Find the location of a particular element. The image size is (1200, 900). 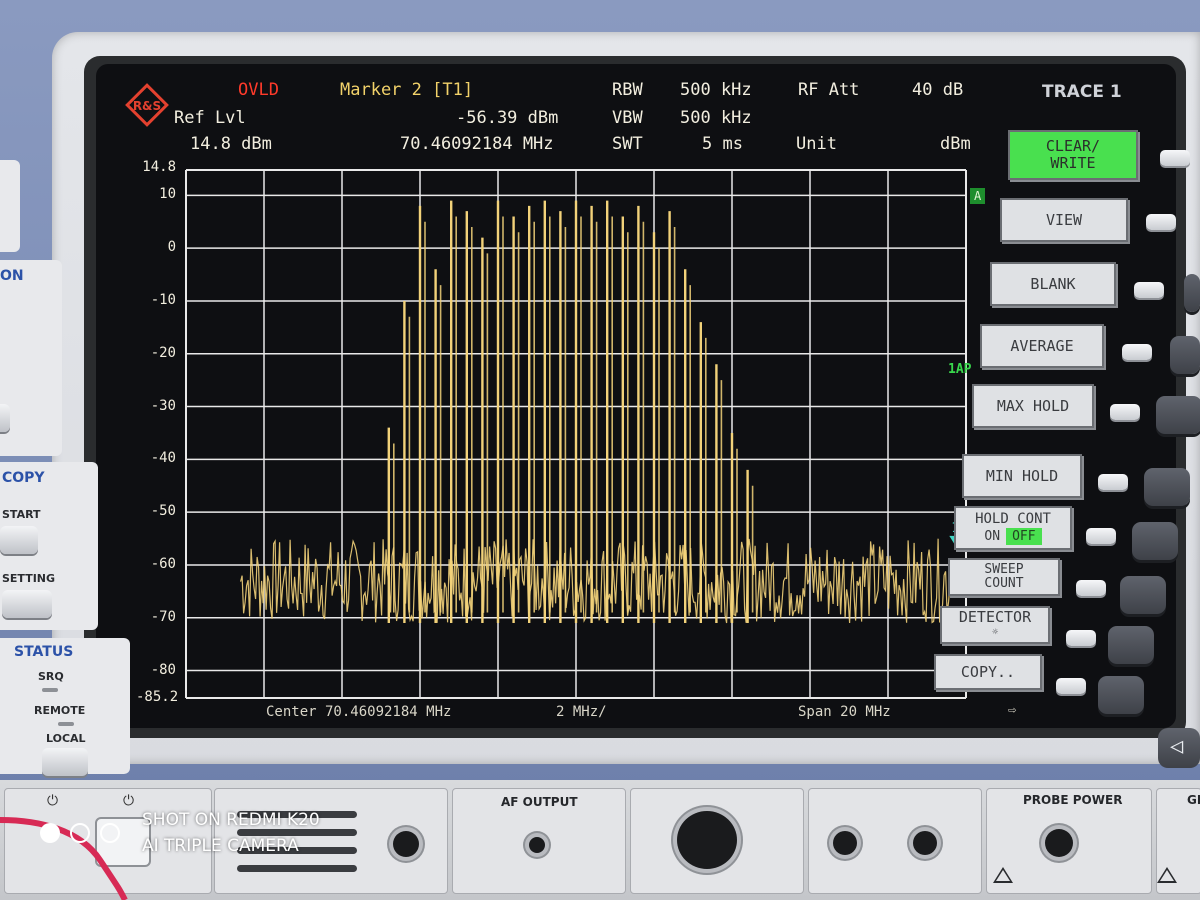

detector-flag: 1AP is located at coordinates (960, 369).